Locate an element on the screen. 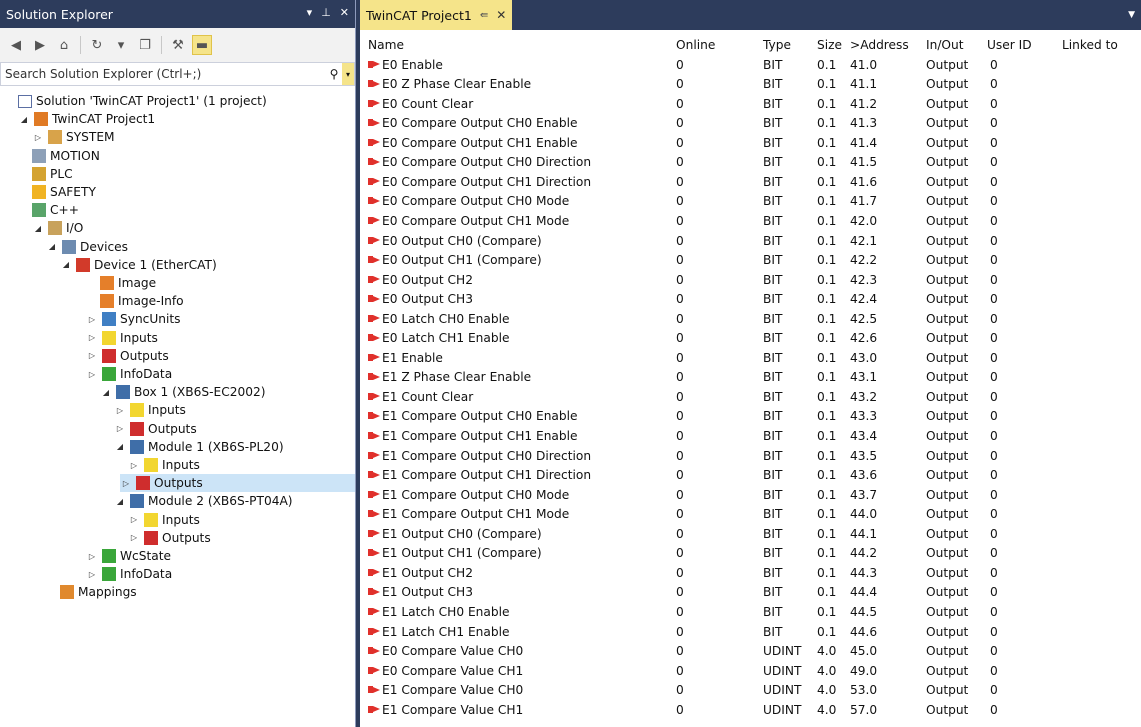  table-row: E1 Latch CH0 Enable 0 BIT 0.1 44.5 Output 0 is located at coordinates (750, 613).